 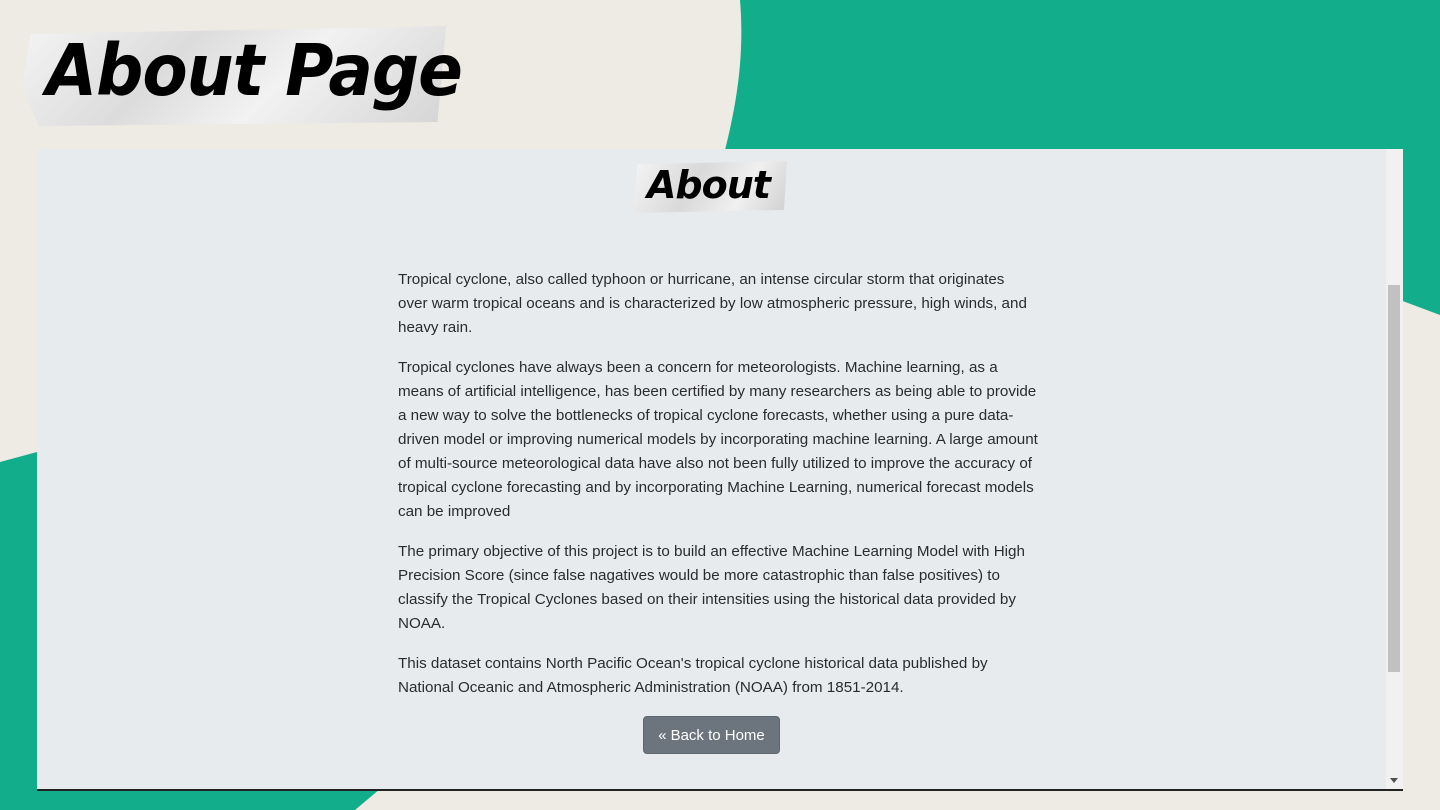 What do you see at coordinates (254, 70) in the screenshot?
I see `page-title: About Page` at bounding box center [254, 70].